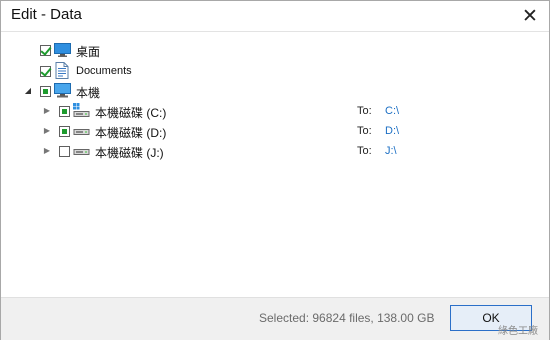 The width and height of the screenshot is (550, 340). What do you see at coordinates (45, 71) in the screenshot?
I see `documents-checkbox` at bounding box center [45, 71].